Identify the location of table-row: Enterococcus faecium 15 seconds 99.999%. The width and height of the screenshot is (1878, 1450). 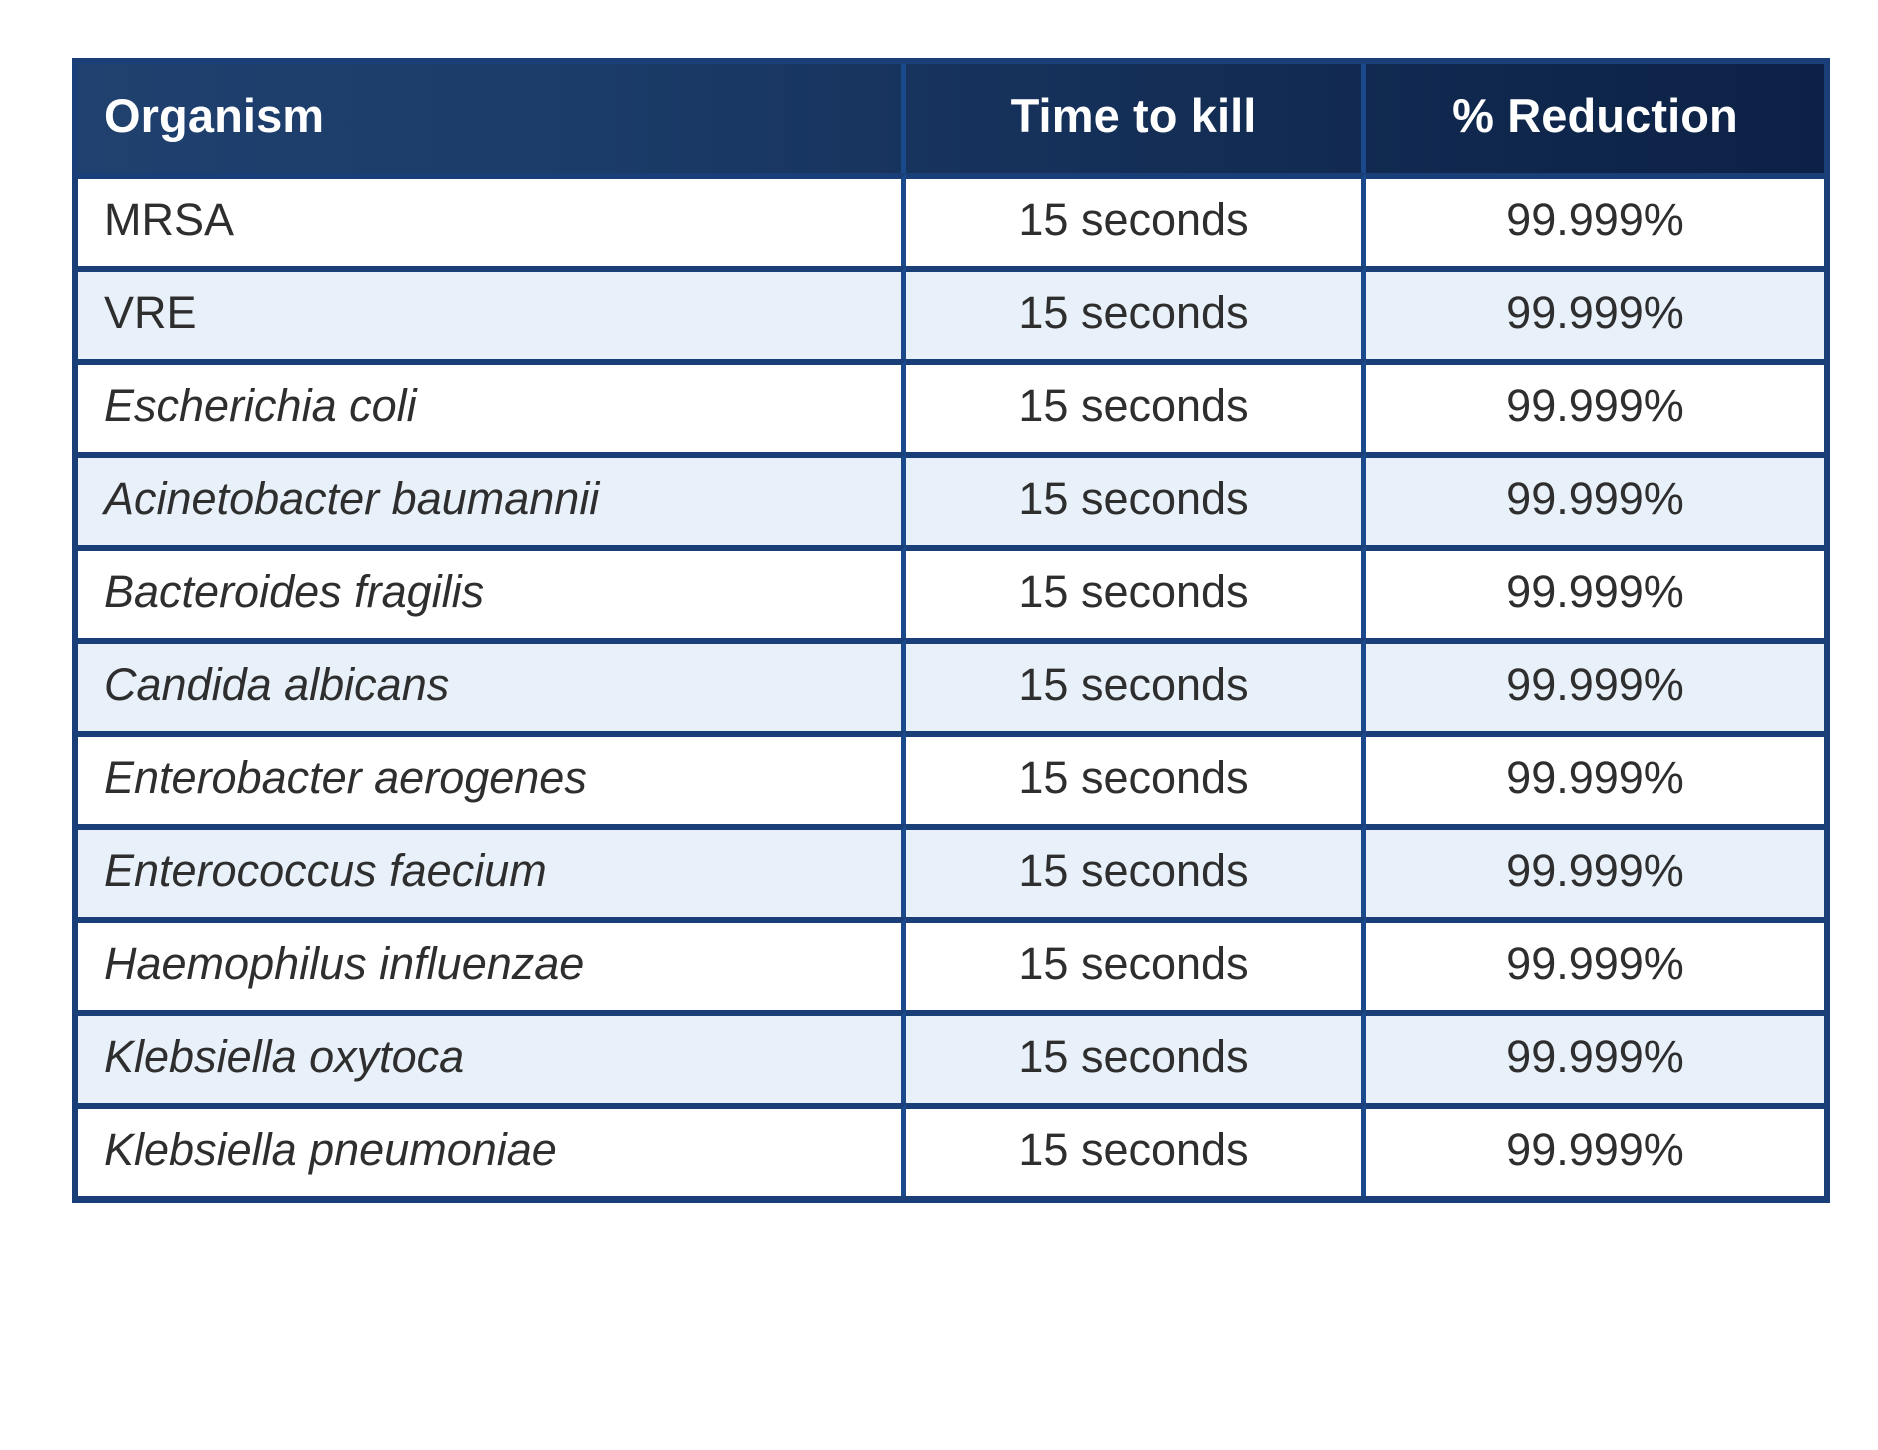
(951, 870).